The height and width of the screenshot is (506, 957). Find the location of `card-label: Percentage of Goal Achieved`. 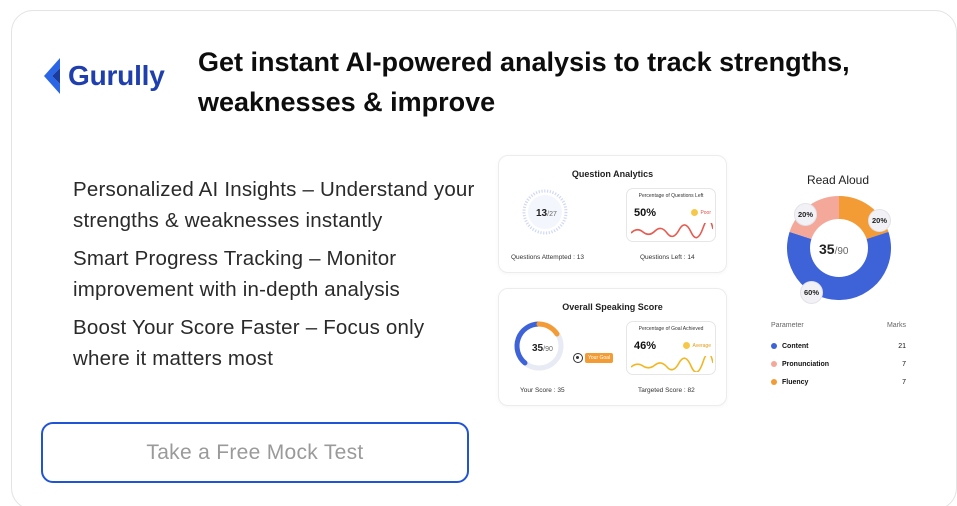

card-label: Percentage of Goal Achieved is located at coordinates (671, 329).